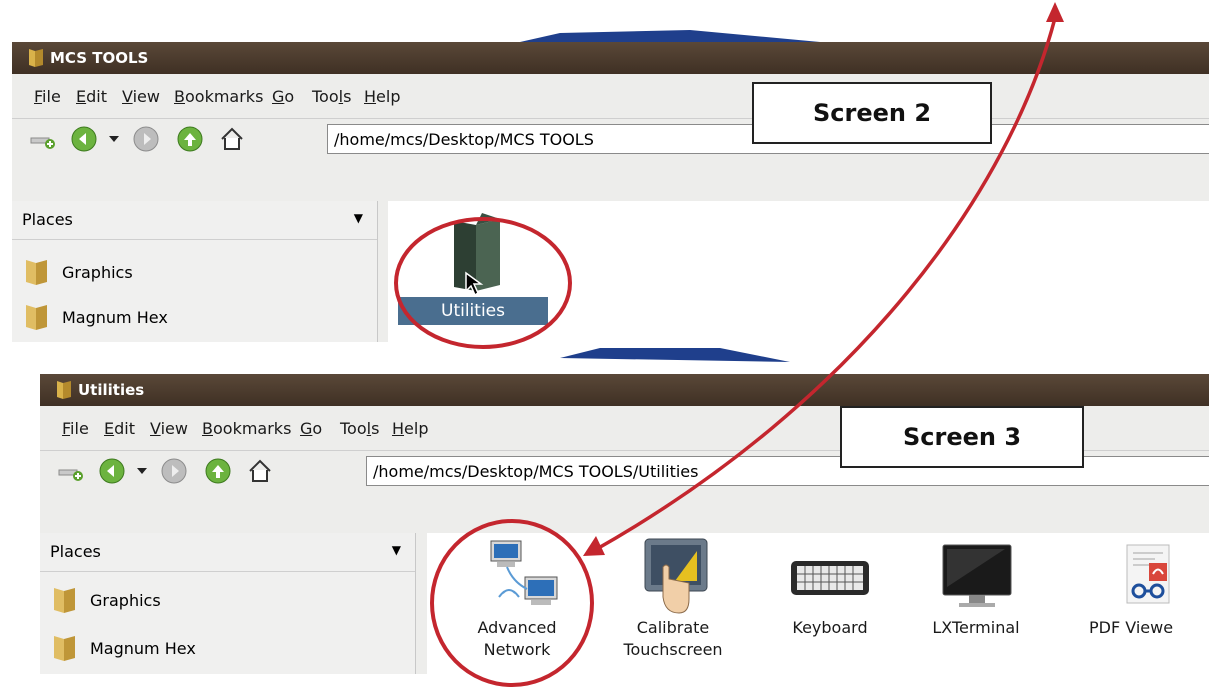 This screenshot has height=690, width=1209. Describe the element at coordinates (872, 113) in the screenshot. I see `screen-2-callout: Screen 2` at that location.